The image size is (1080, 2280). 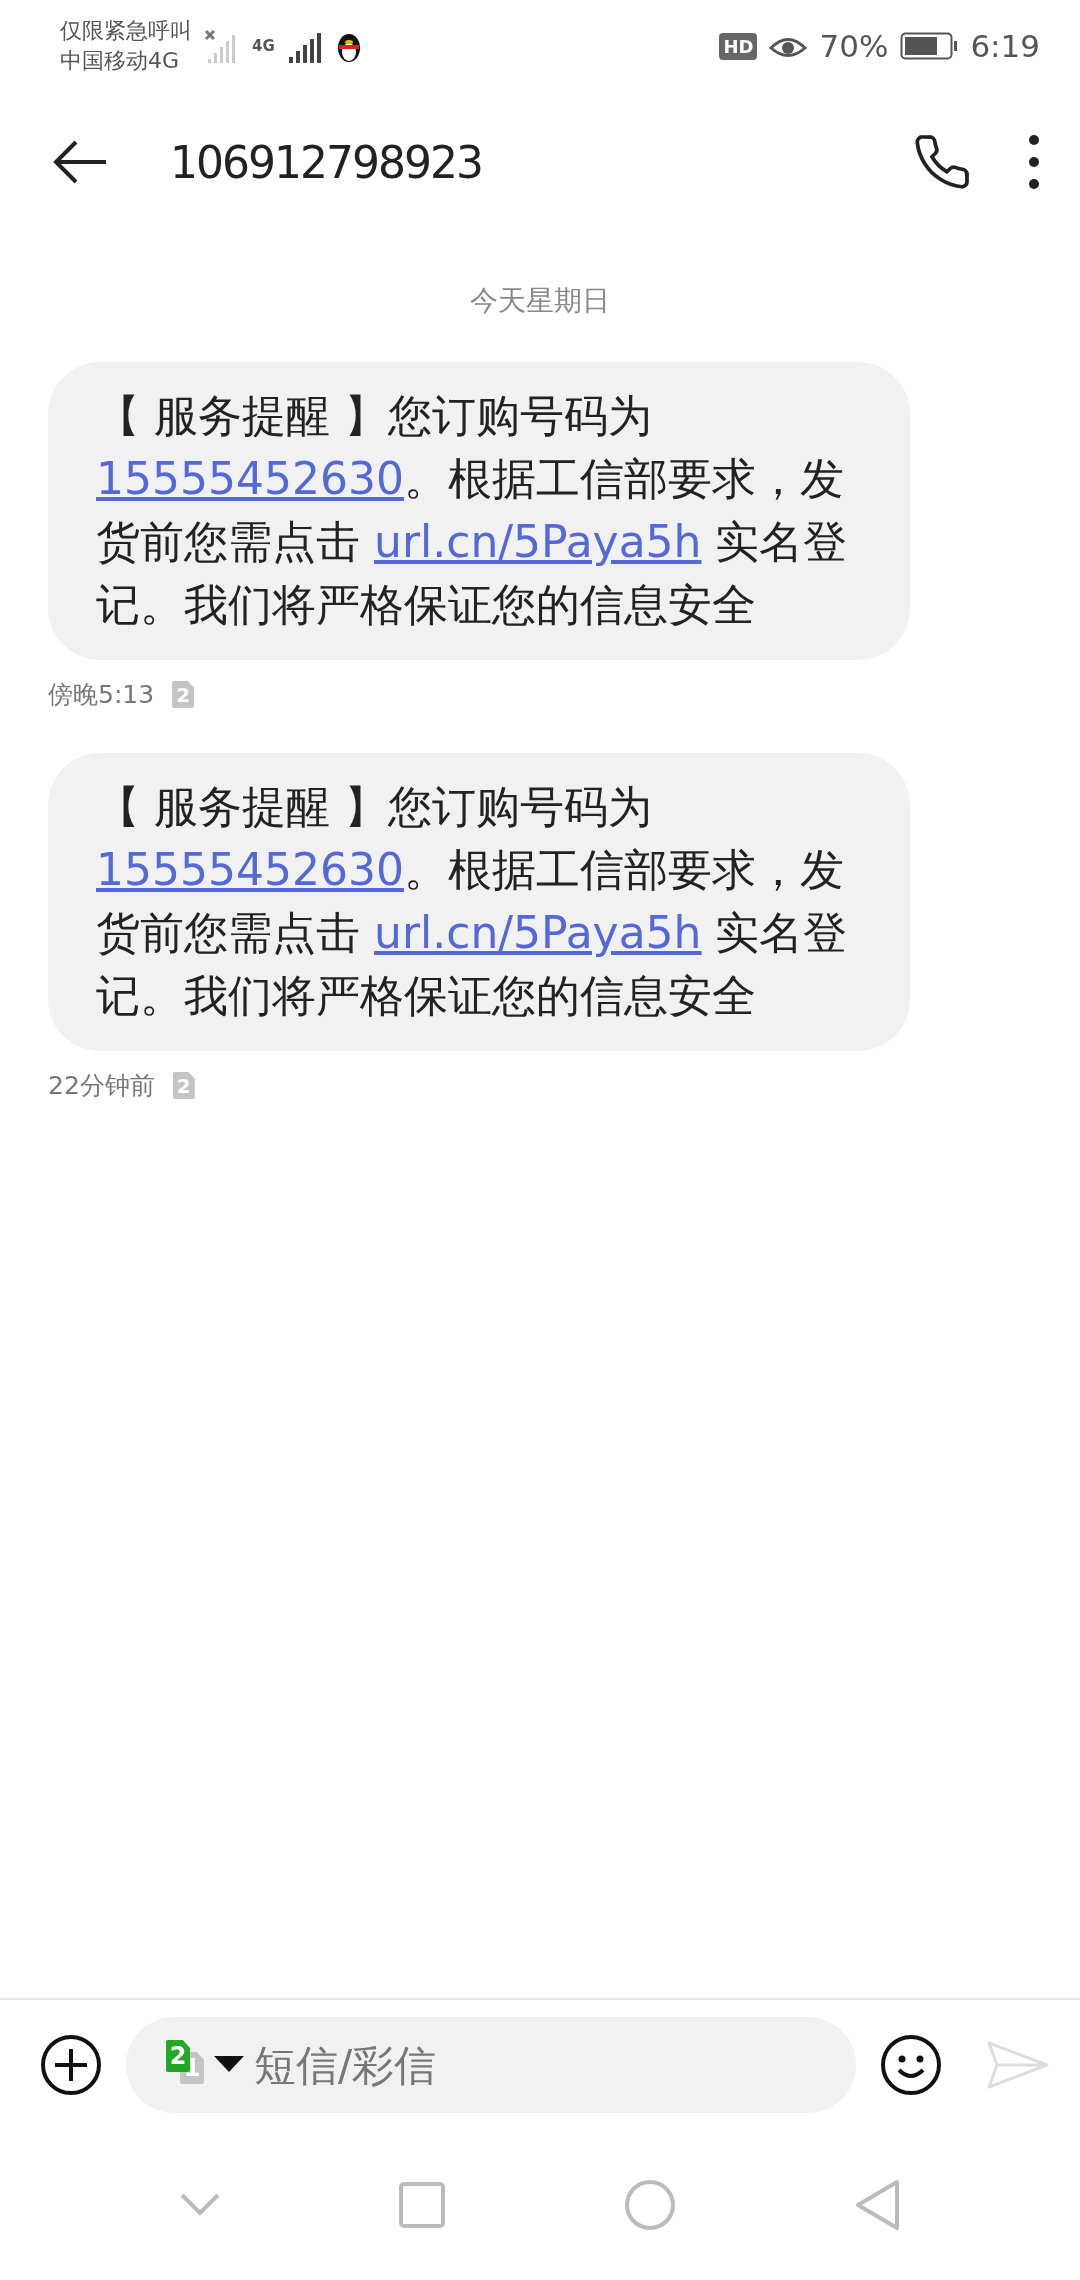 What do you see at coordinates (540, 301) in the screenshot?
I see `date-label: 今天星期日` at bounding box center [540, 301].